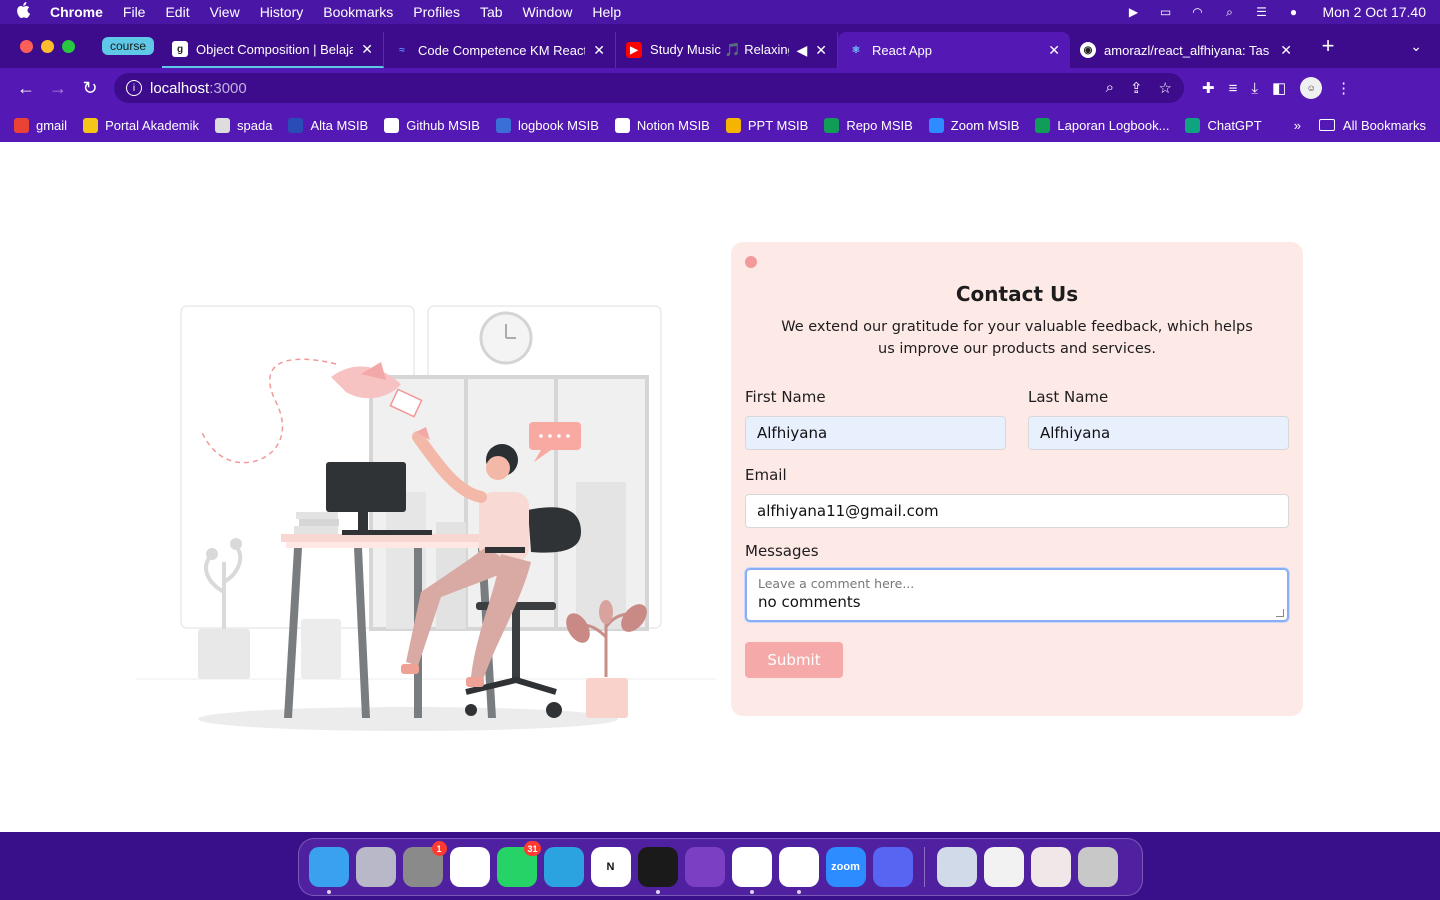  What do you see at coordinates (751, 870) in the screenshot?
I see `vscode-icon` at bounding box center [751, 870].